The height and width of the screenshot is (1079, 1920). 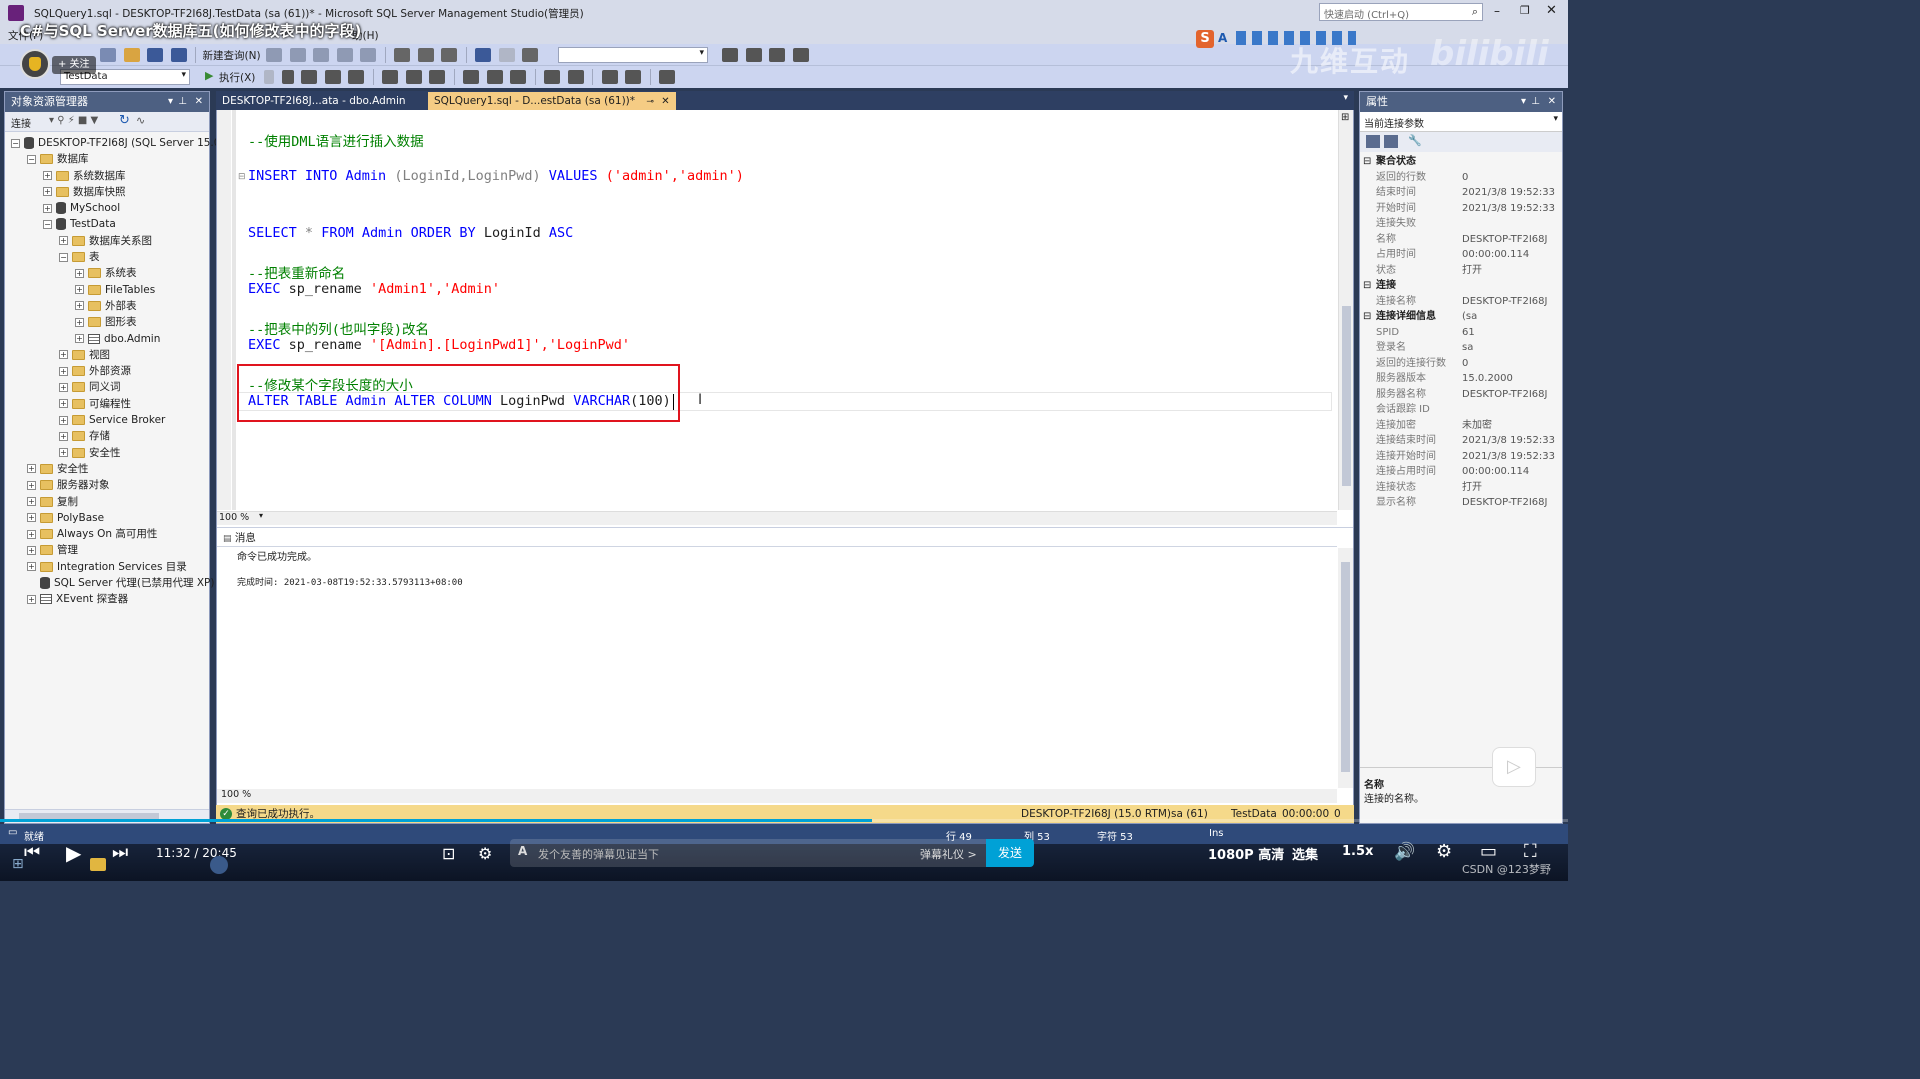 I want to click on tree-item: − DESKTOP-TF2I68J (SQL Server 15.0, so click(x=112, y=143).